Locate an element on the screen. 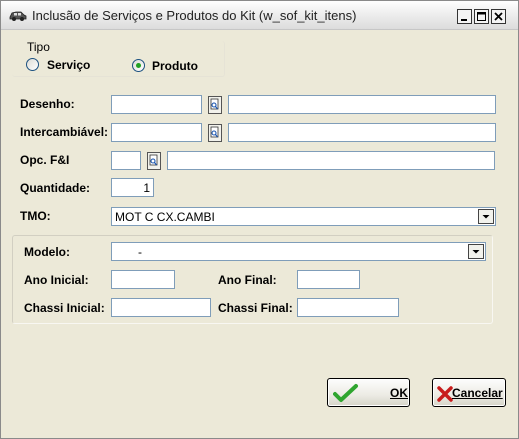 This screenshot has height=439, width=519. radio-selected-dot is located at coordinates (138, 65).